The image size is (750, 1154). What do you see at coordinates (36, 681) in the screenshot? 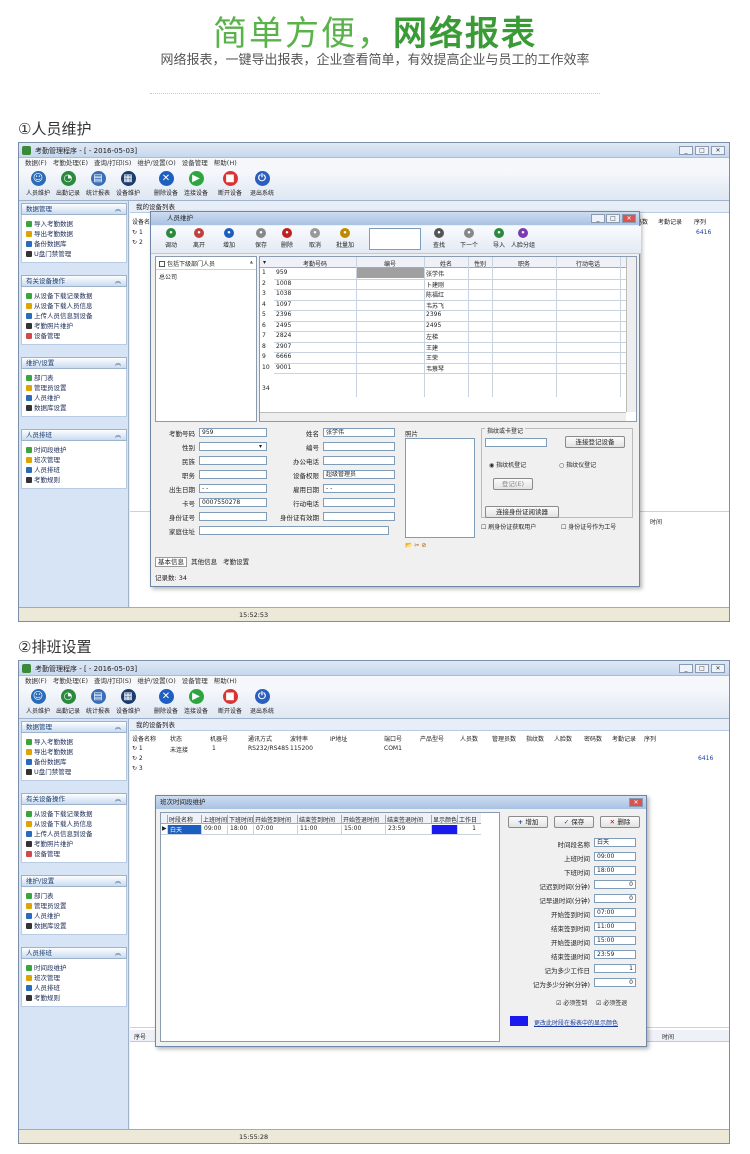
I see `menu-item: 数据(F)` at bounding box center [36, 681].